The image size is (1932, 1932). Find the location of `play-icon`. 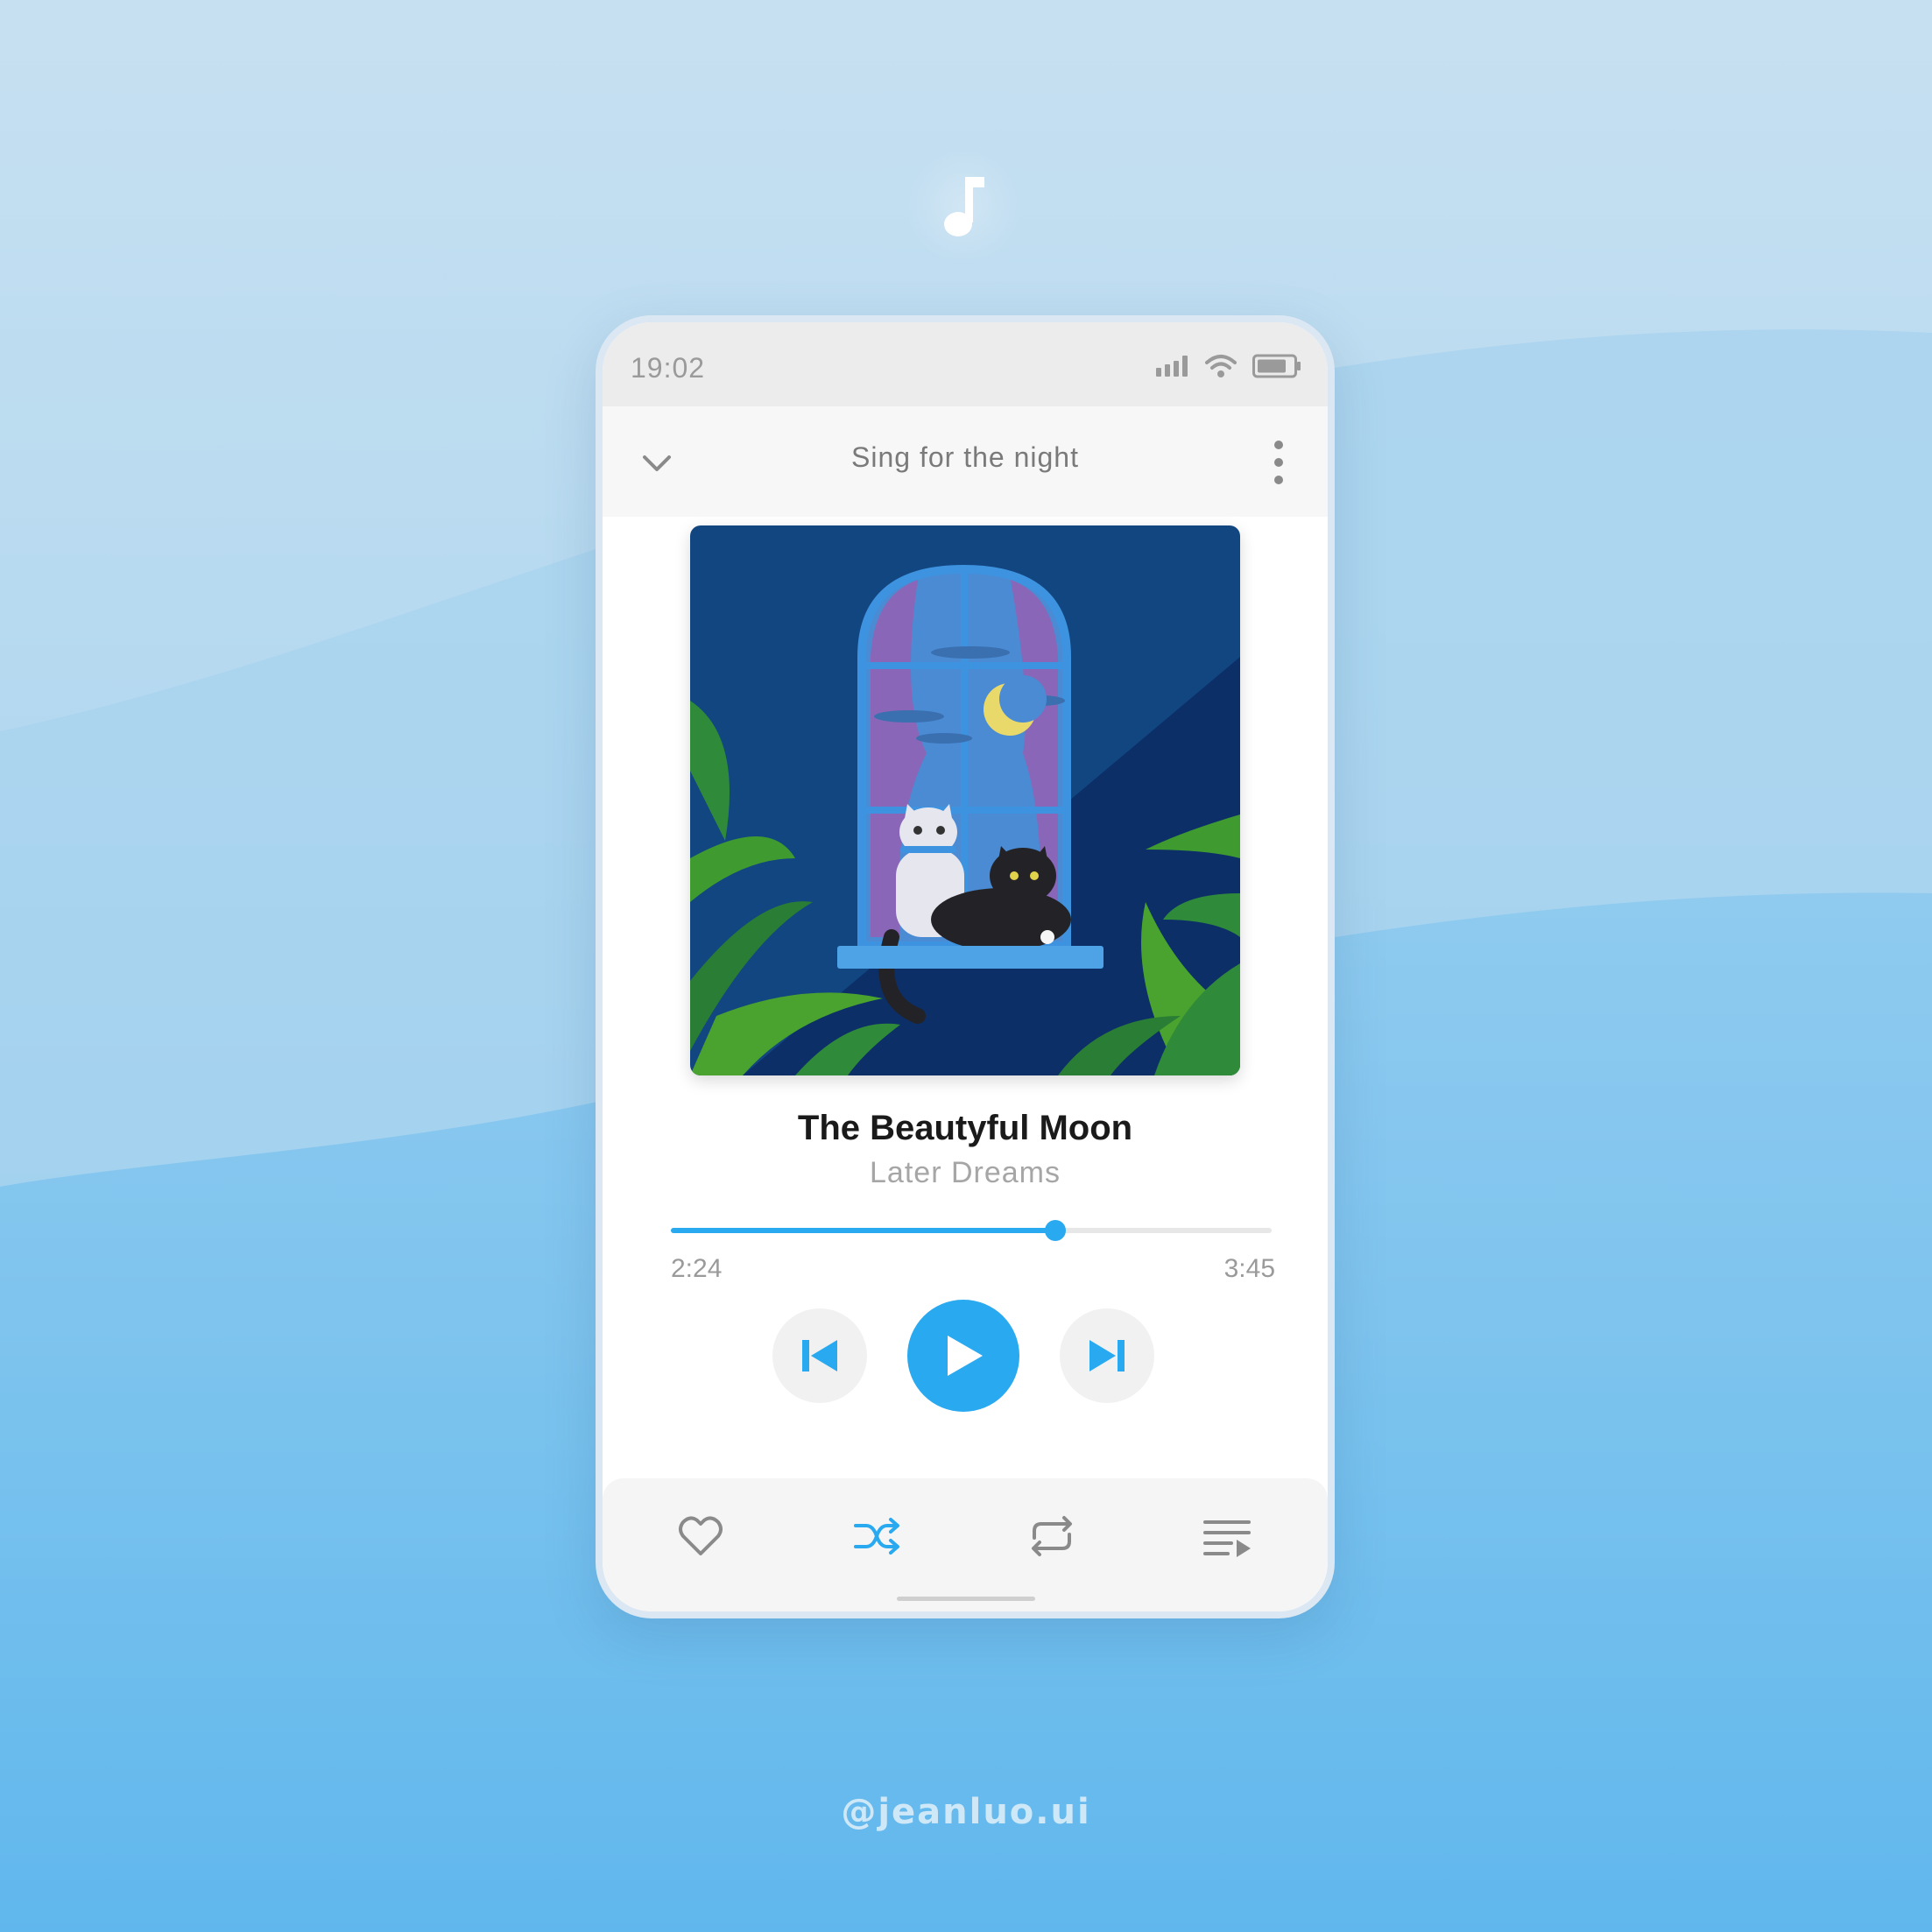

play-icon is located at coordinates (965, 1356).